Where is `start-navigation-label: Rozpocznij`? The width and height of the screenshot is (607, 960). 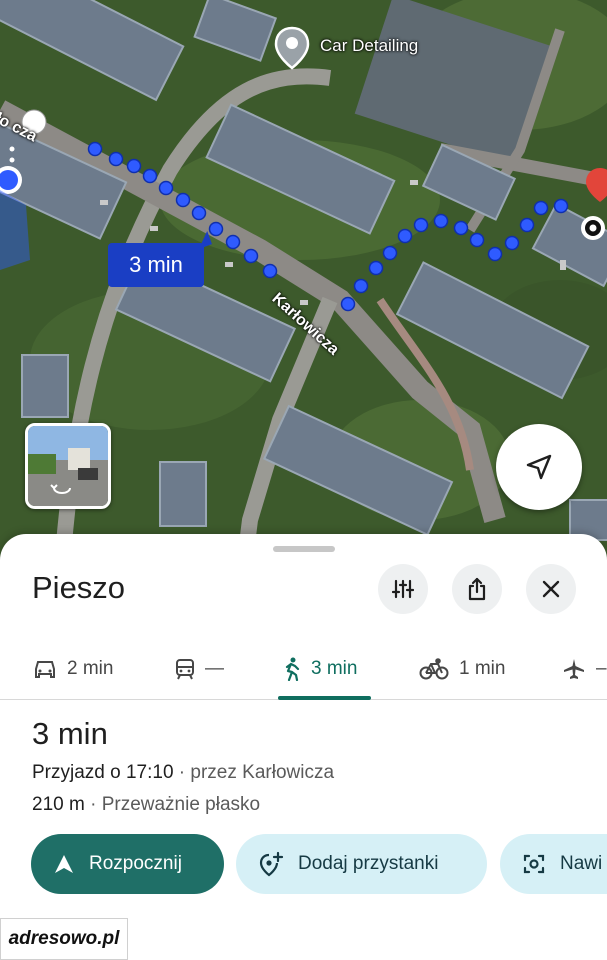
start-navigation-label: Rozpocznij is located at coordinates (135, 863).